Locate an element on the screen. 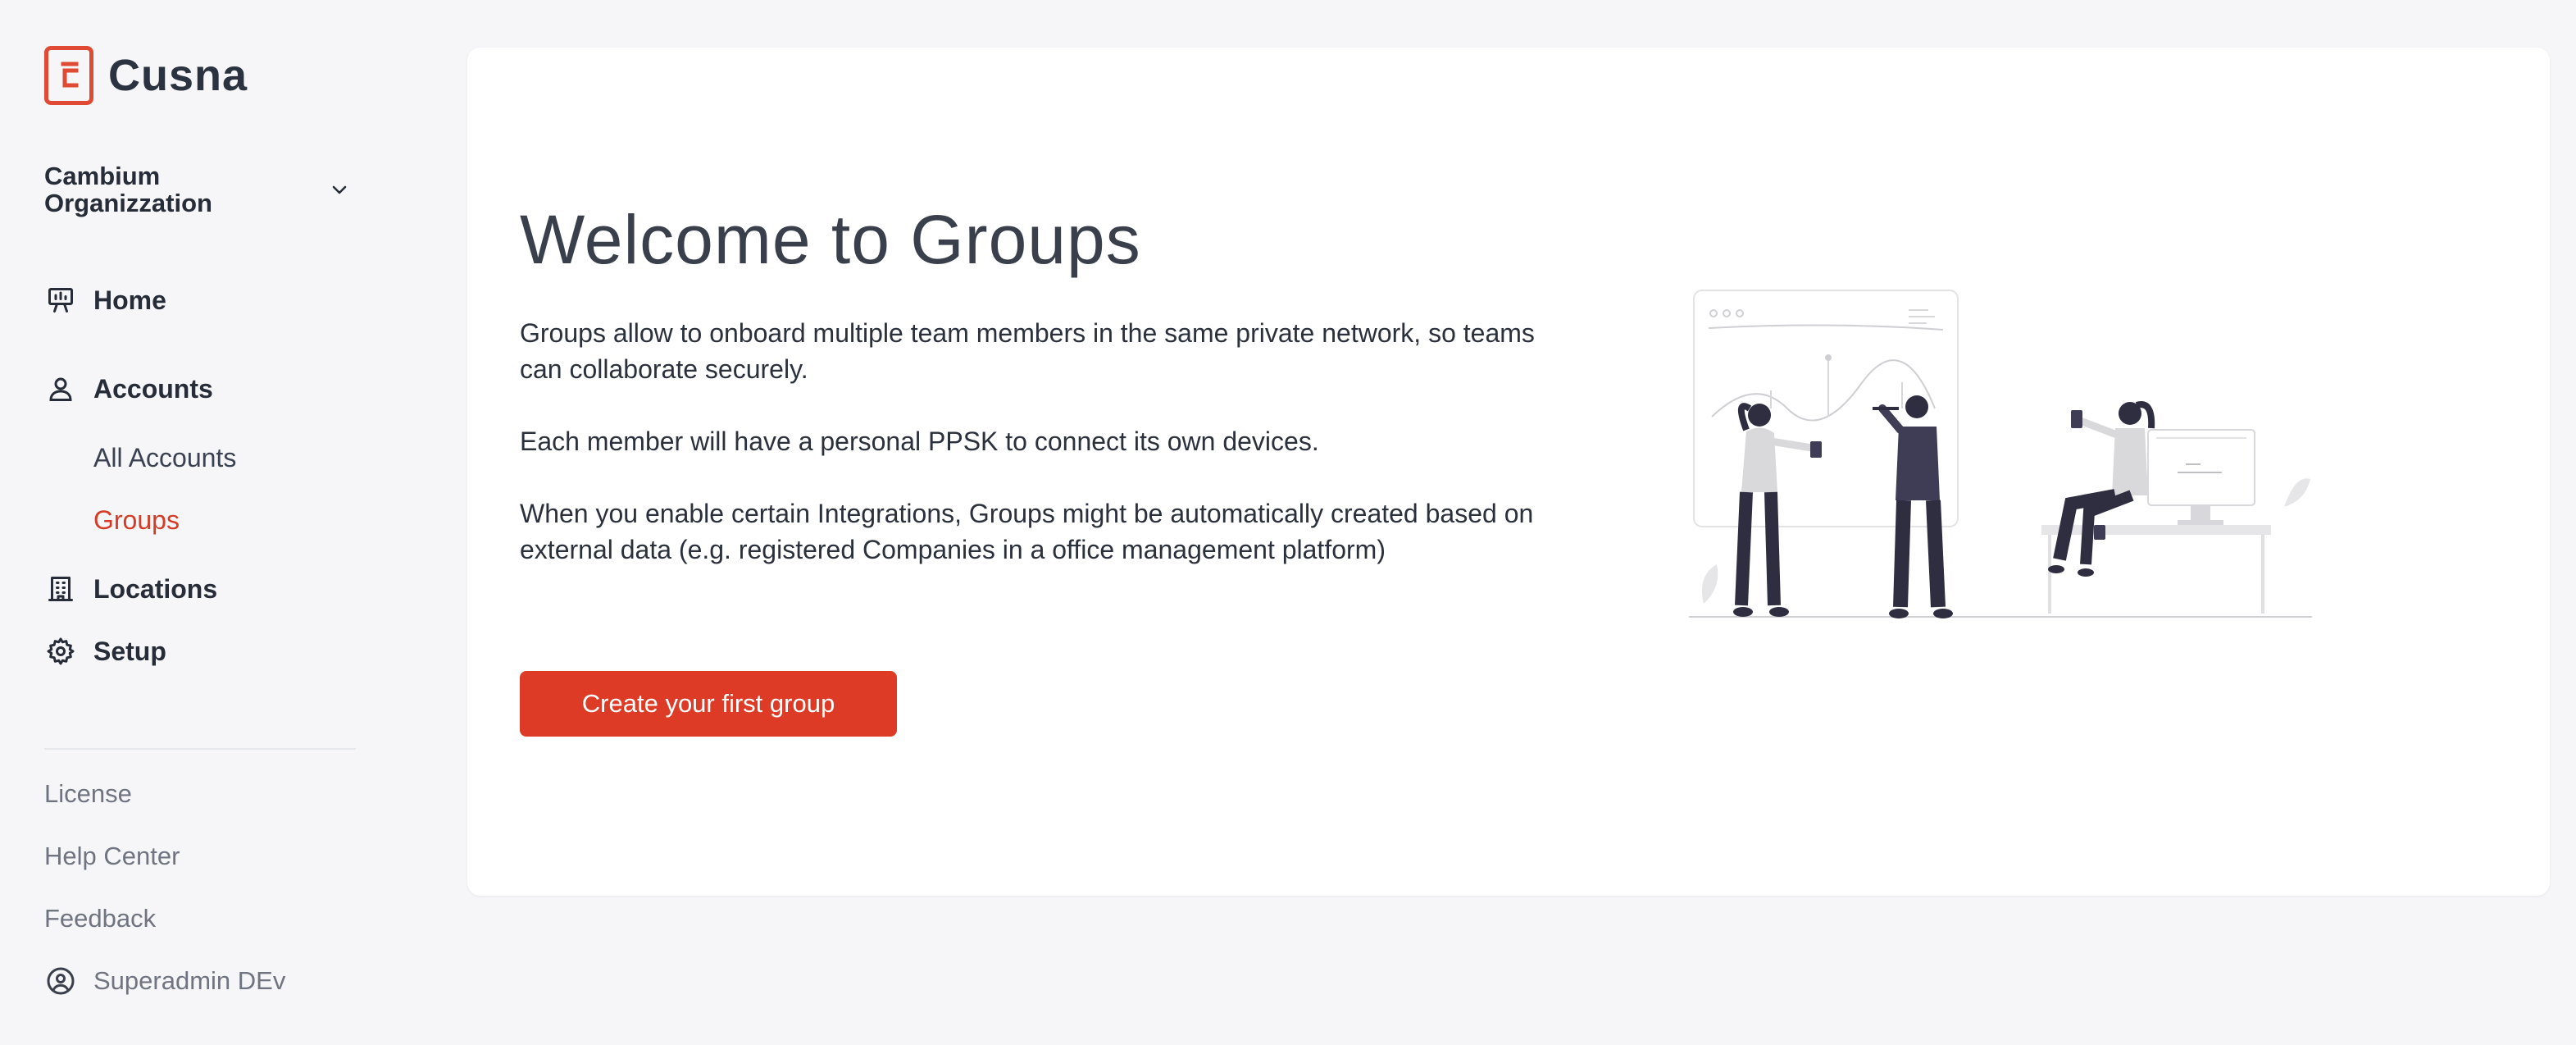  nav-item-home: Home is located at coordinates (105, 300).